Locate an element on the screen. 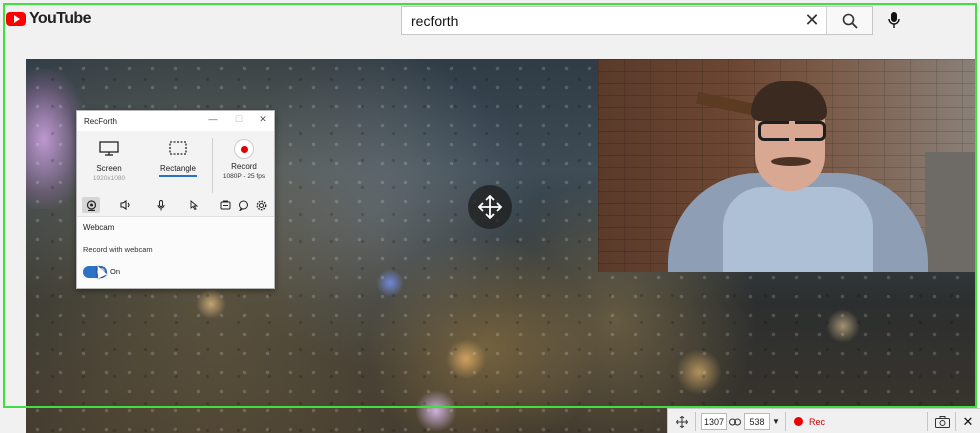 This screenshot has height=433, width=980. mode-screen-resolution: 1920x1080 is located at coordinates (109, 178).